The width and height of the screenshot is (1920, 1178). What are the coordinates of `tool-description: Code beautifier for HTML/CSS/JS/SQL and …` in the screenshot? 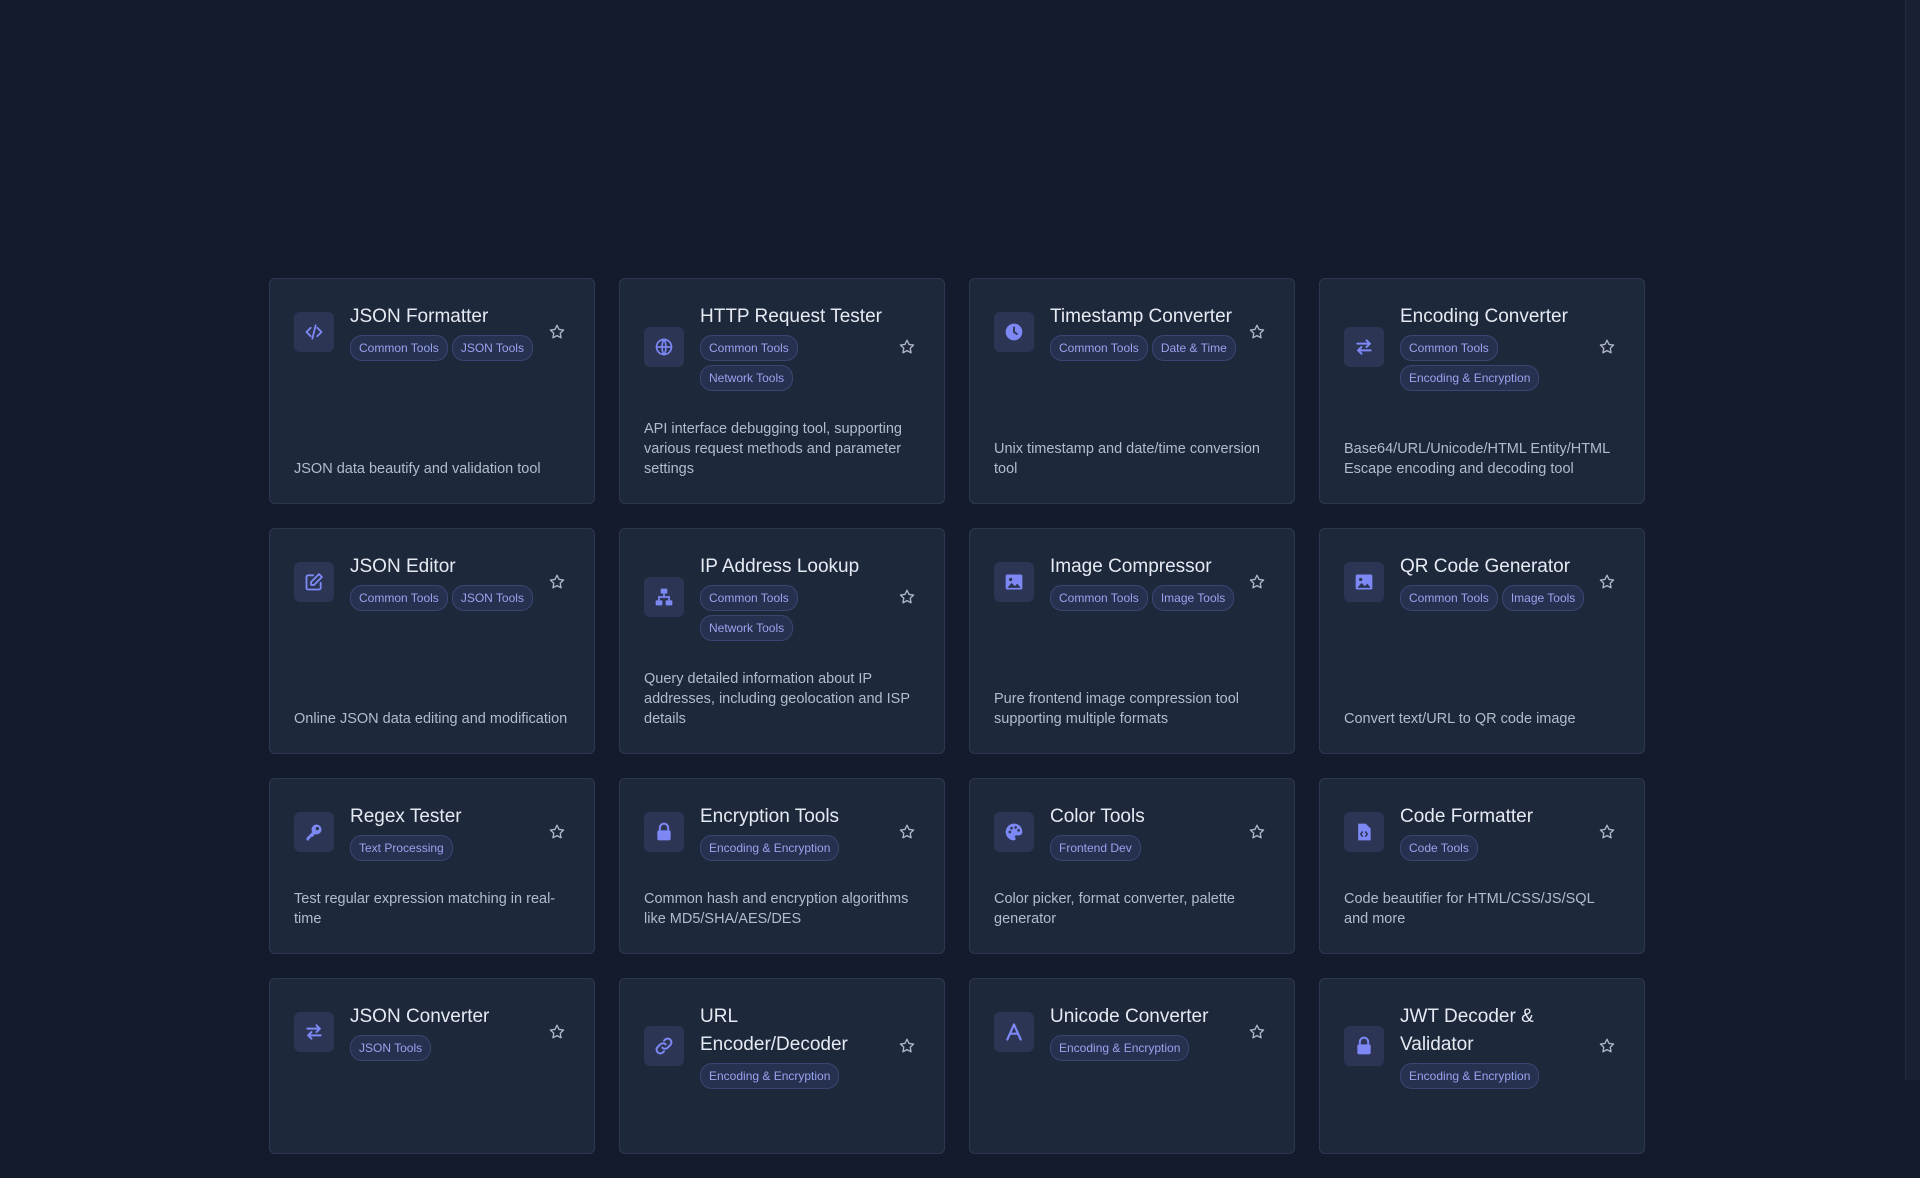 It's located at (1469, 909).